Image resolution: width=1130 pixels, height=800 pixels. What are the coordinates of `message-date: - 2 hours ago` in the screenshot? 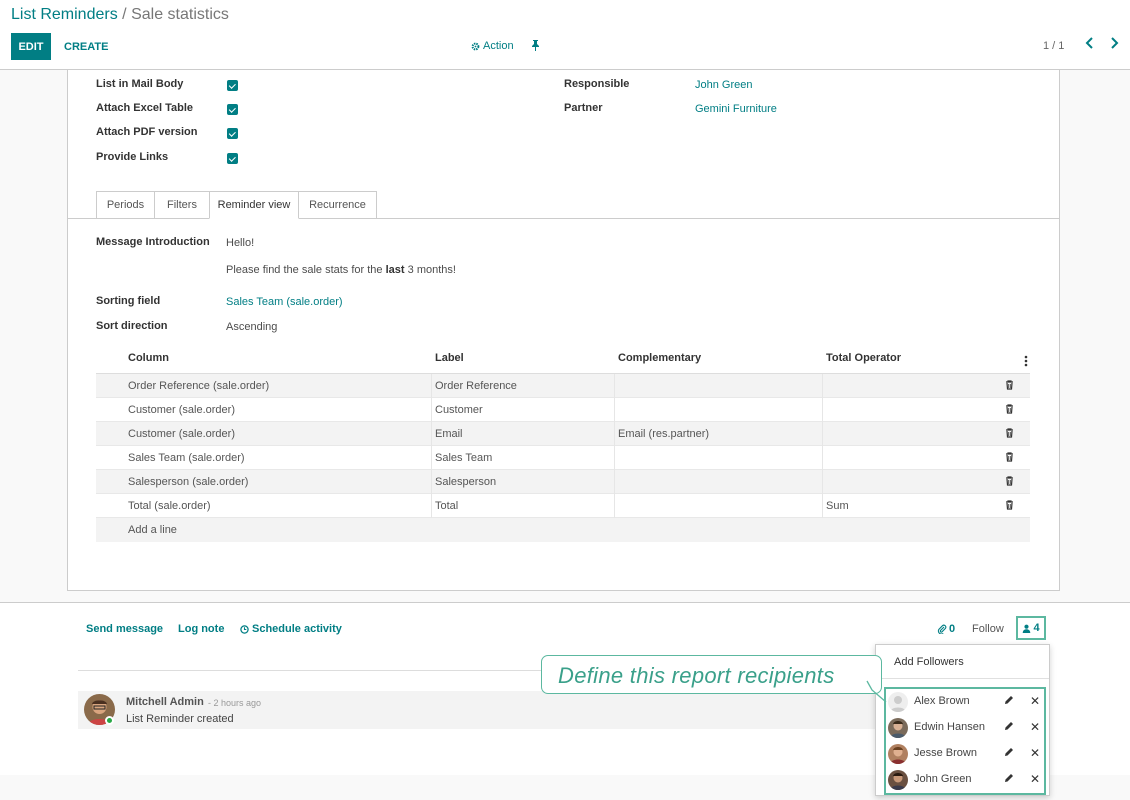 It's located at (235, 703).